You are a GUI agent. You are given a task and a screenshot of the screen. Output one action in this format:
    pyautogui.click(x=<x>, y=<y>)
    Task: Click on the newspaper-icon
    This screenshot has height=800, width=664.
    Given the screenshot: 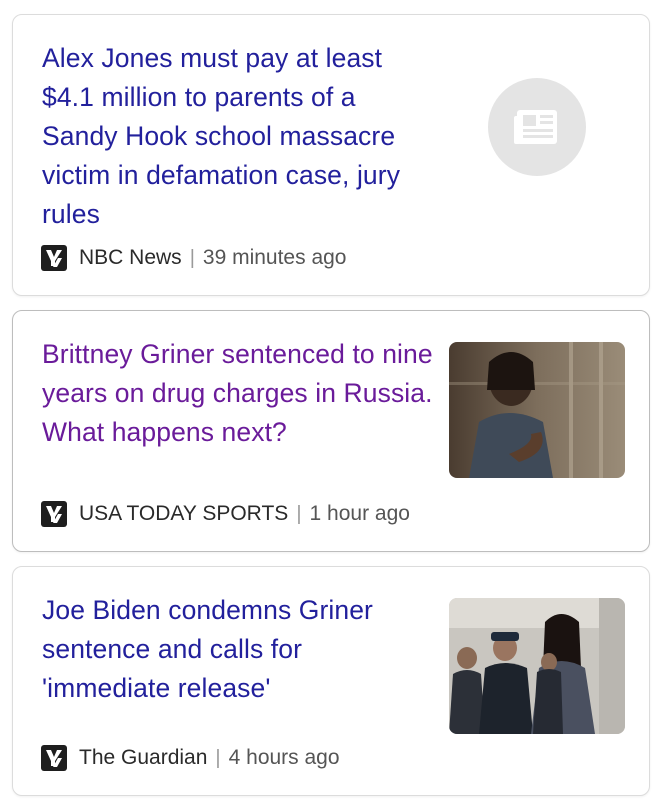 What is the action you would take?
    pyautogui.click(x=535, y=127)
    